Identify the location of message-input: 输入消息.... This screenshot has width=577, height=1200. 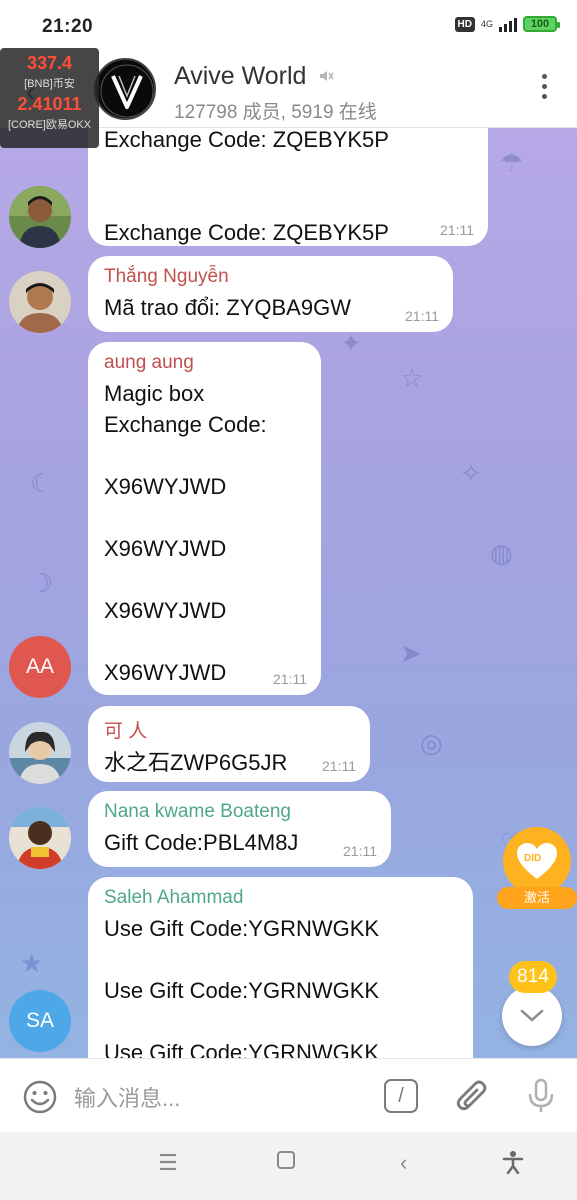
(127, 1097).